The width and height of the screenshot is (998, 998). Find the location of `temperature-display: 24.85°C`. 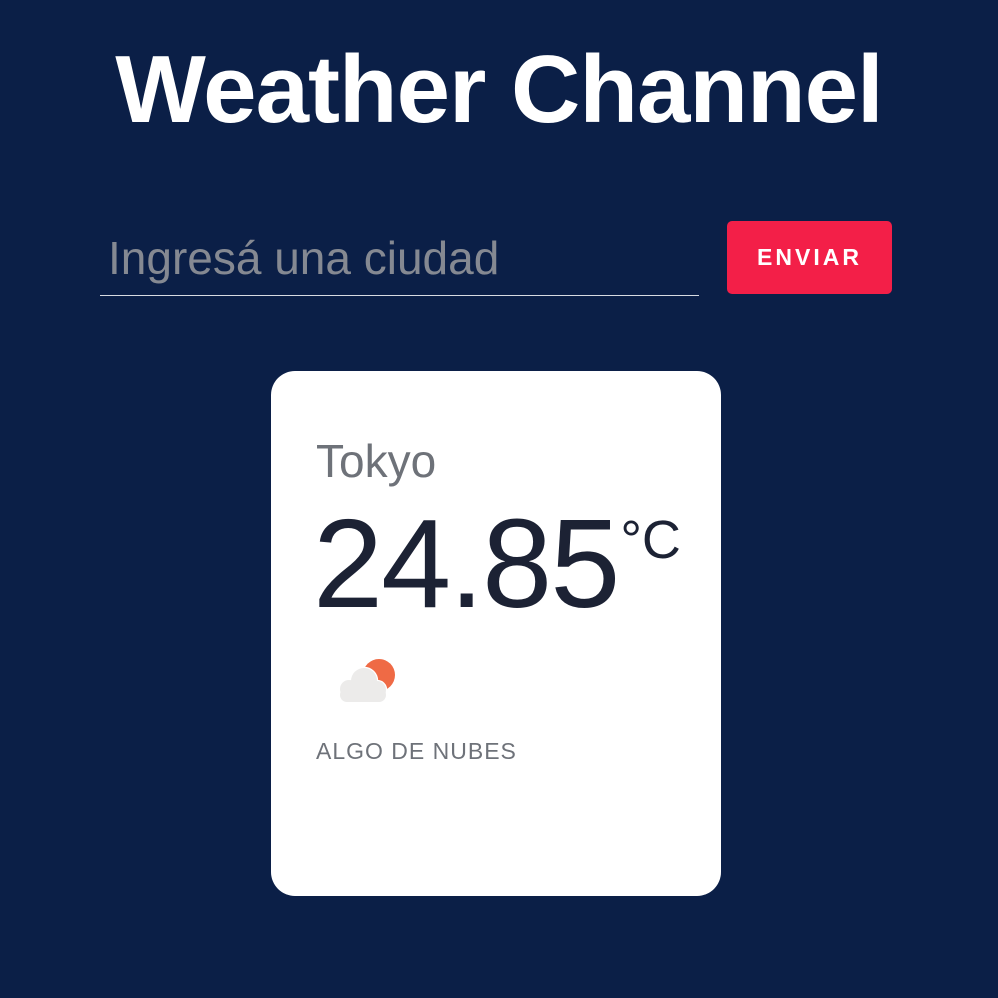

temperature-display: 24.85°C is located at coordinates (497, 564).